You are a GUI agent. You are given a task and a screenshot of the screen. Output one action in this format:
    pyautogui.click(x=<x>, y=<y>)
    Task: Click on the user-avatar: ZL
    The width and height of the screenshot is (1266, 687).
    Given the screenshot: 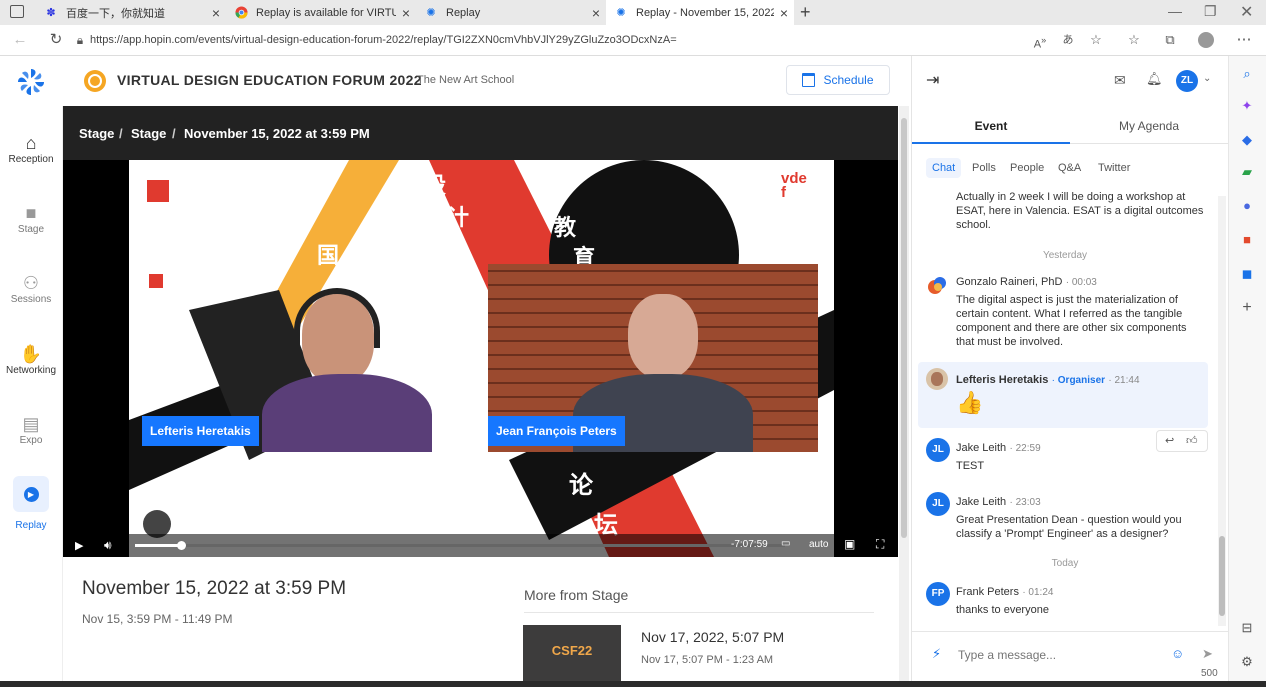 What is the action you would take?
    pyautogui.click(x=1187, y=81)
    